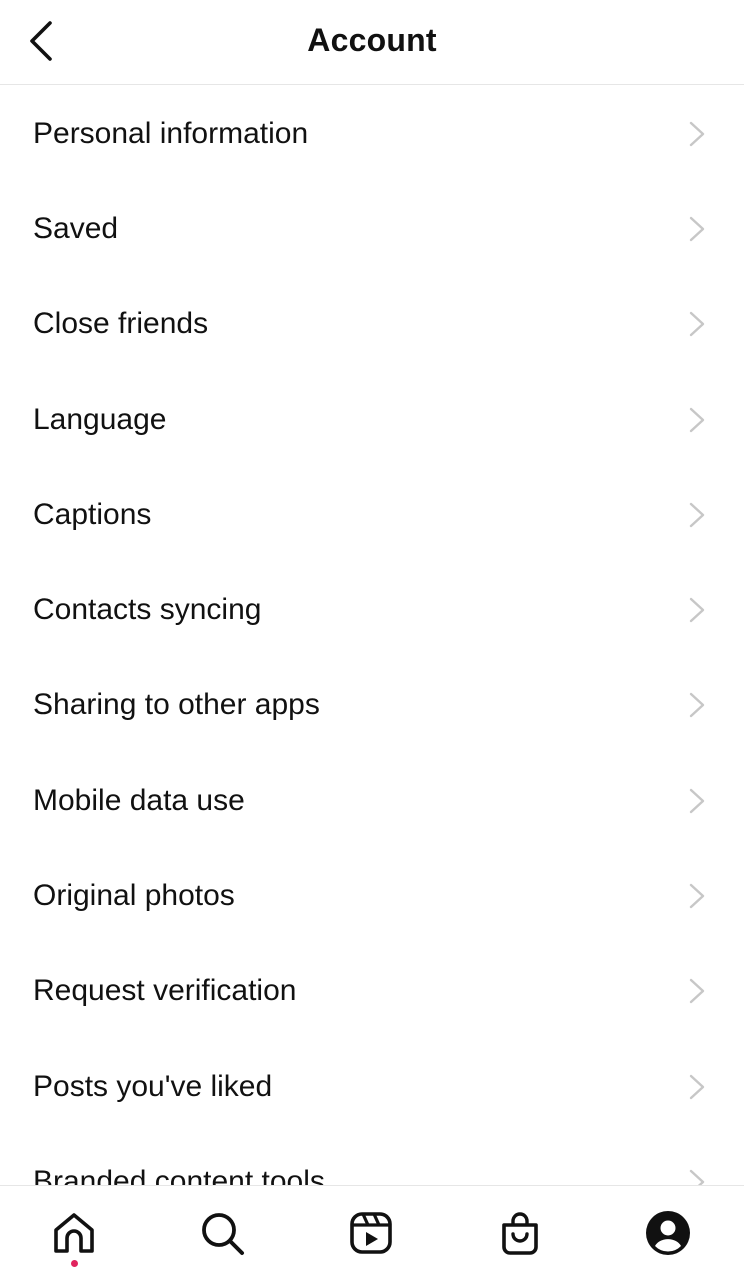 The image size is (744, 1280). I want to click on menu-item-saved: Saved, so click(372, 228).